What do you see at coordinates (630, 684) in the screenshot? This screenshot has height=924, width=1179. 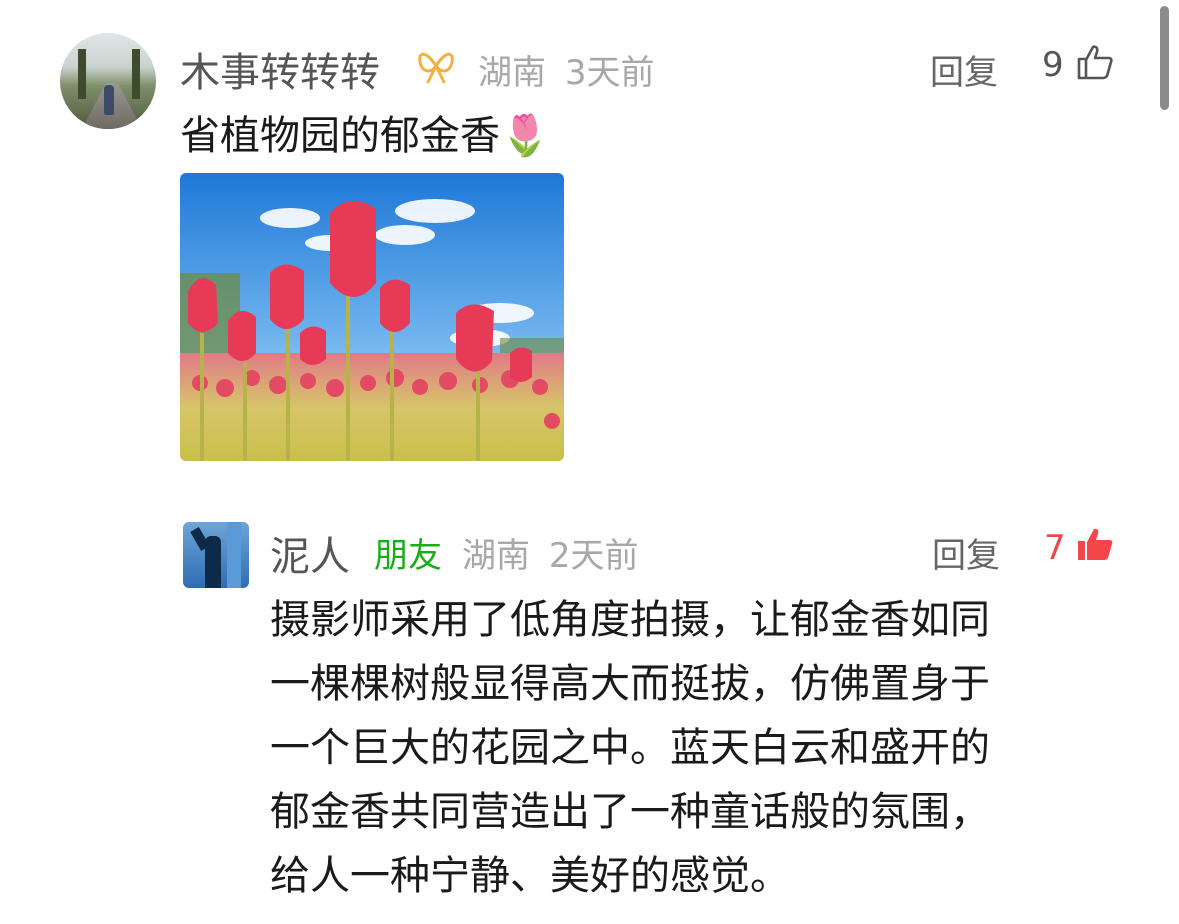 I see `reply-text-line: 一棵棵树般显得高大而挺拔，仿佛置身于` at bounding box center [630, 684].